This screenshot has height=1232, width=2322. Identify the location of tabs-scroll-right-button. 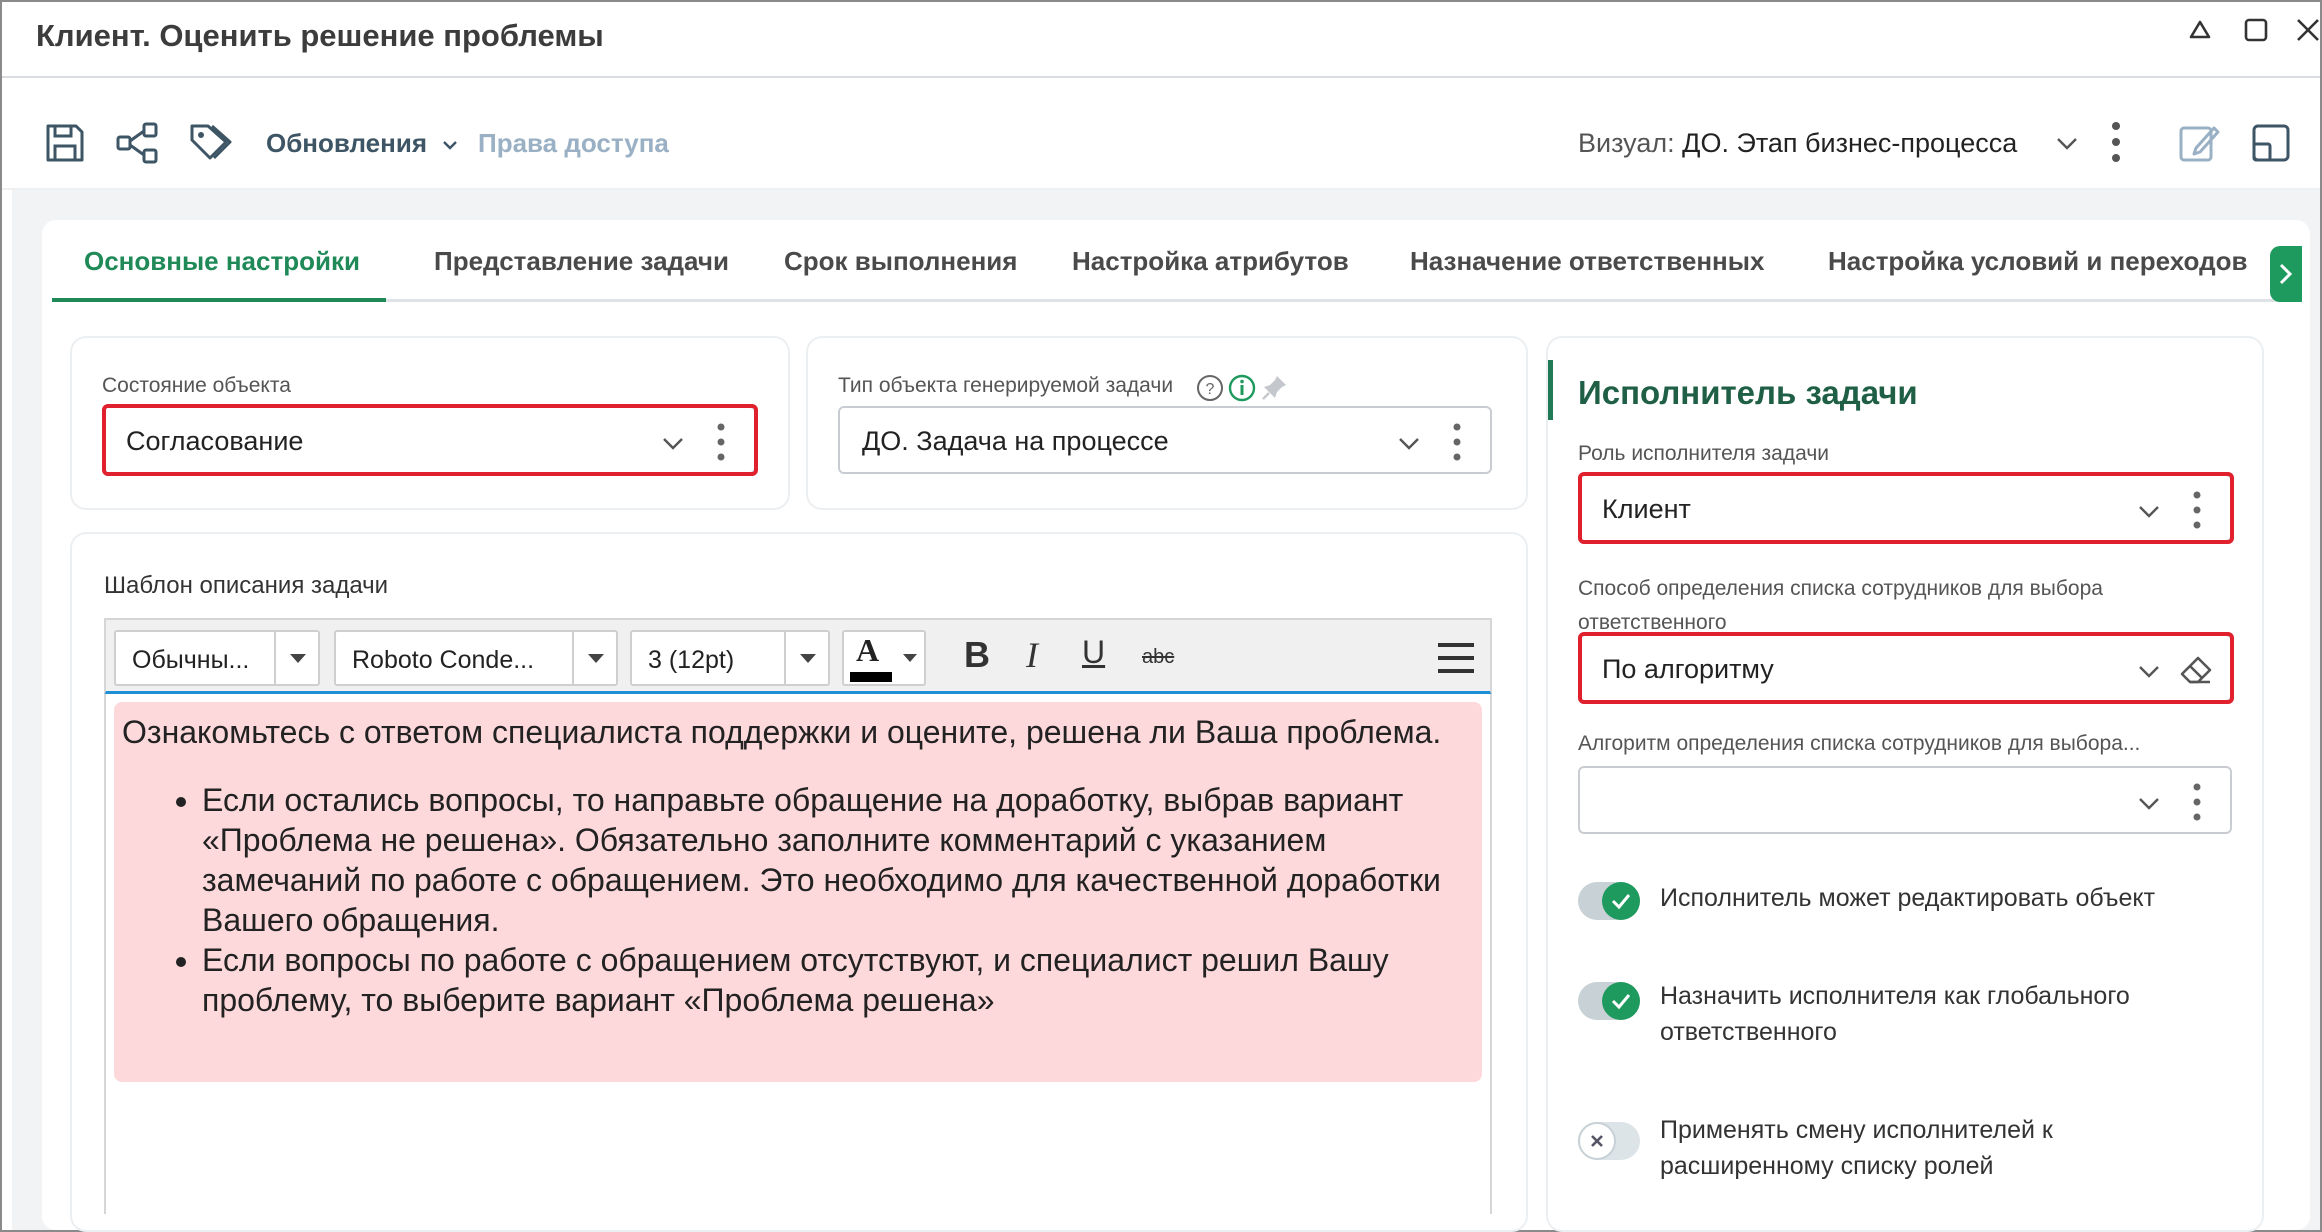
(2286, 274).